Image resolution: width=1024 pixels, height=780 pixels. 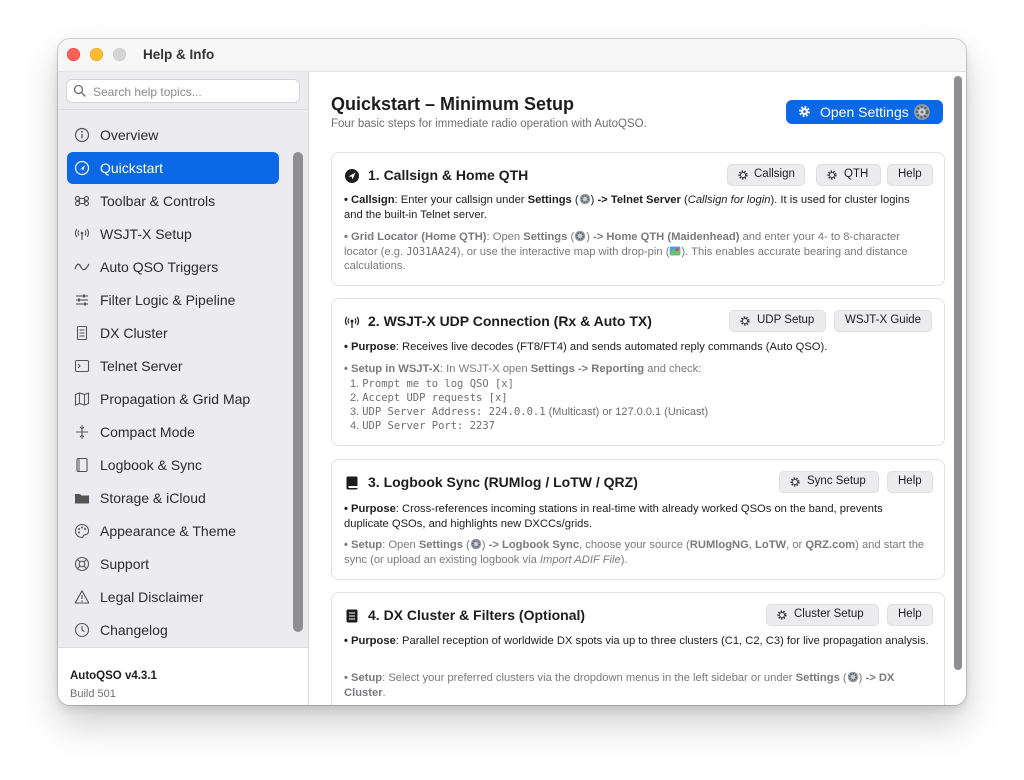 I want to click on wsjtx-guide-button: WSJT-X Guide, so click(x=883, y=321).